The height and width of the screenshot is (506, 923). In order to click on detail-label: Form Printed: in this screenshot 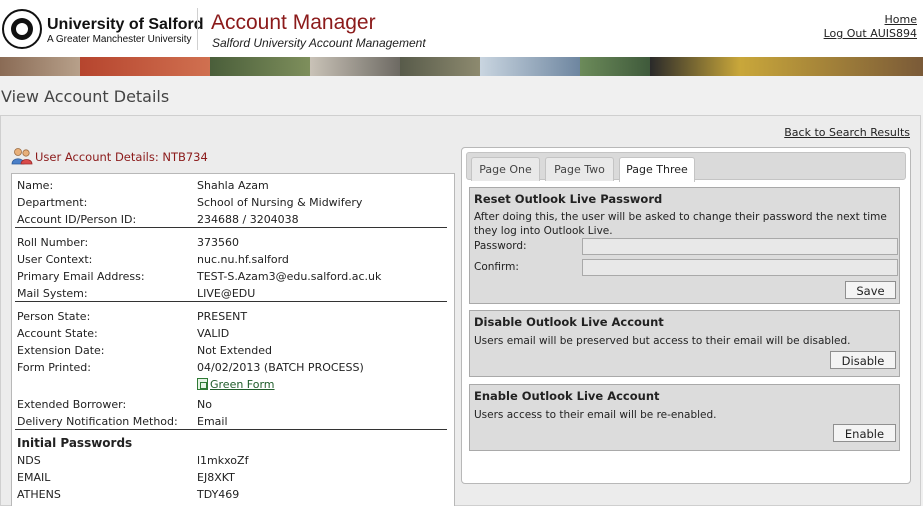, I will do `click(54, 367)`.